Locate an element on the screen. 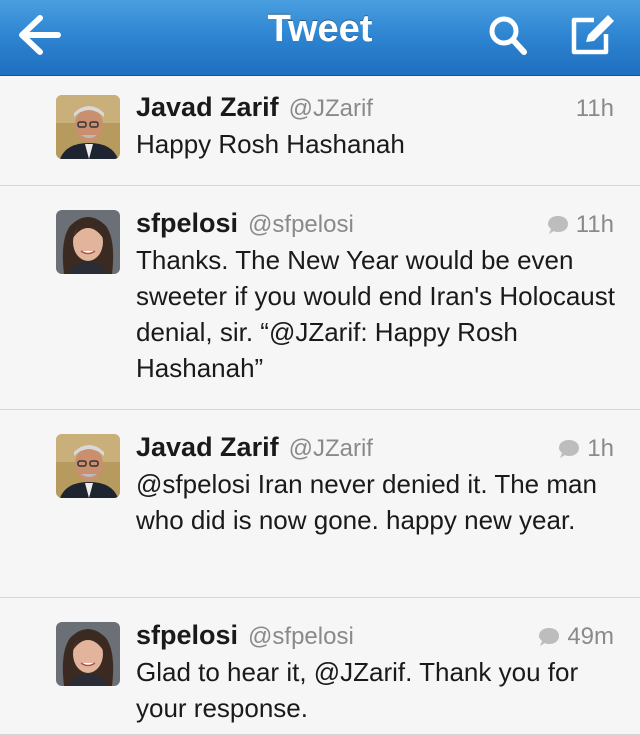 The height and width of the screenshot is (735, 640). timestamp-text: 1h is located at coordinates (600, 448).